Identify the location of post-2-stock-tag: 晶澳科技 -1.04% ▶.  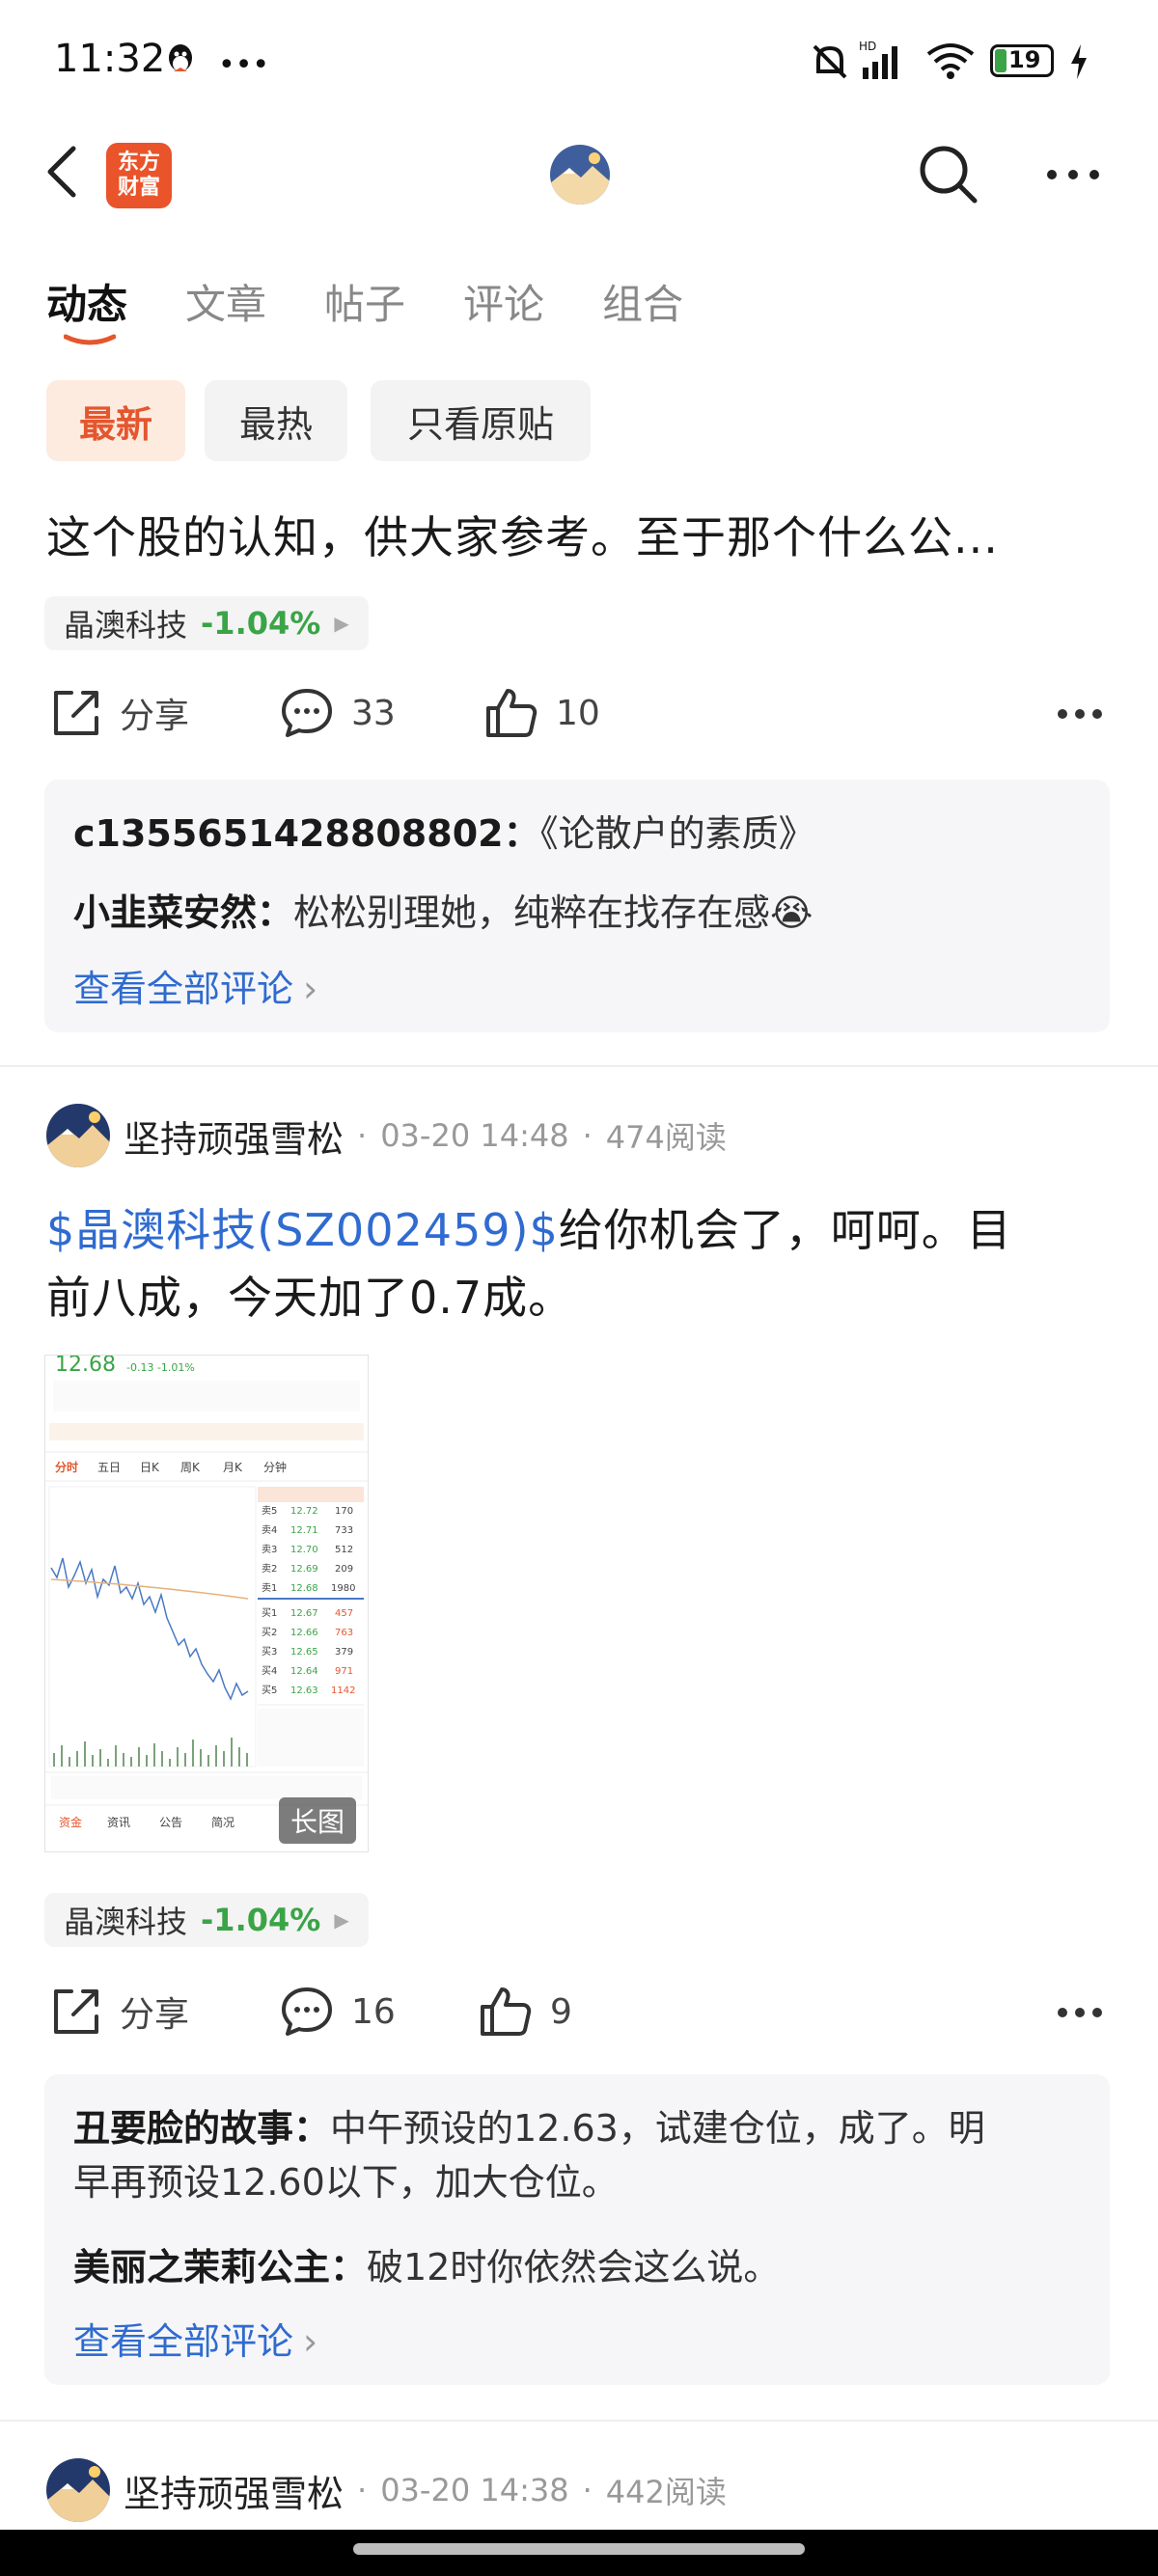
(206, 1920).